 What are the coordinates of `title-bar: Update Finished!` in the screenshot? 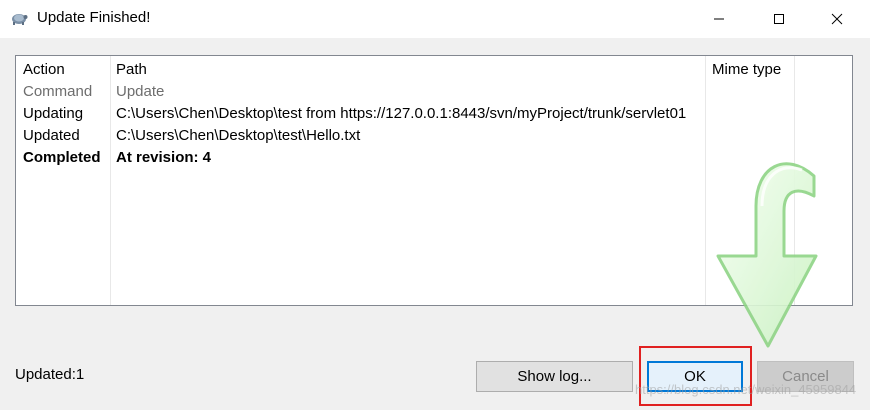 It's located at (435, 19).